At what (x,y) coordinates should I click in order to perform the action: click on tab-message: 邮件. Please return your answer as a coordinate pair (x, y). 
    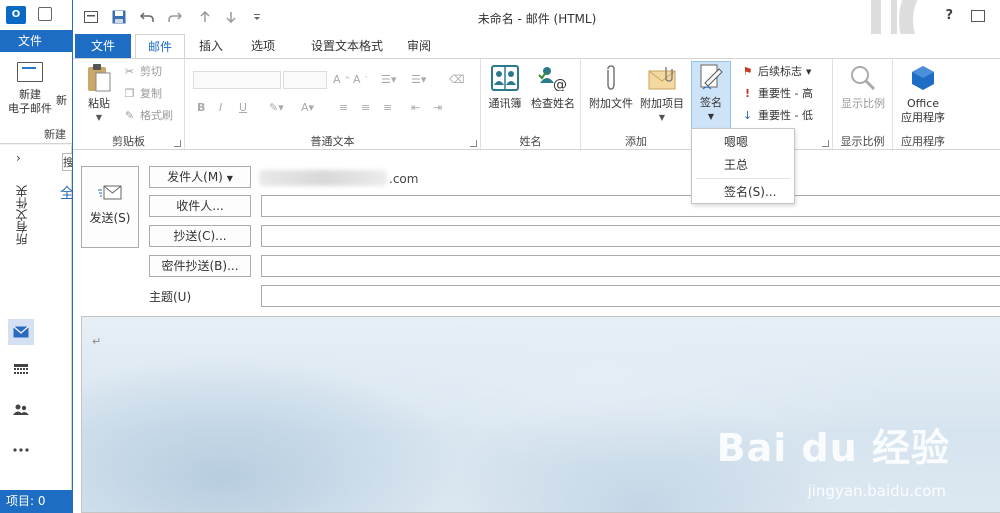
    Looking at the image, I should click on (160, 46).